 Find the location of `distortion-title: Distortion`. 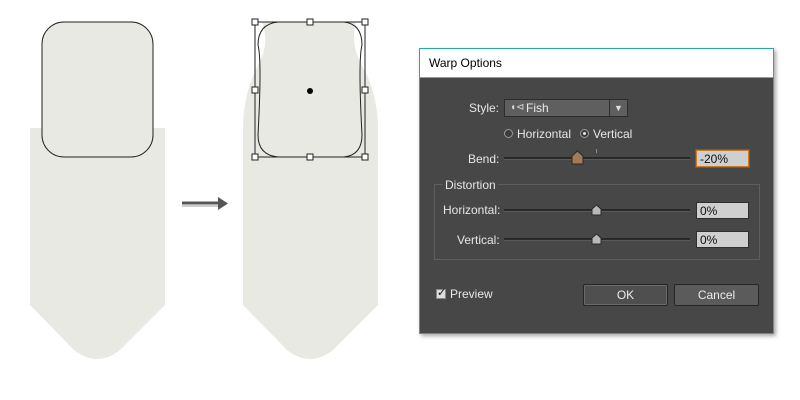

distortion-title: Distortion is located at coordinates (470, 185).